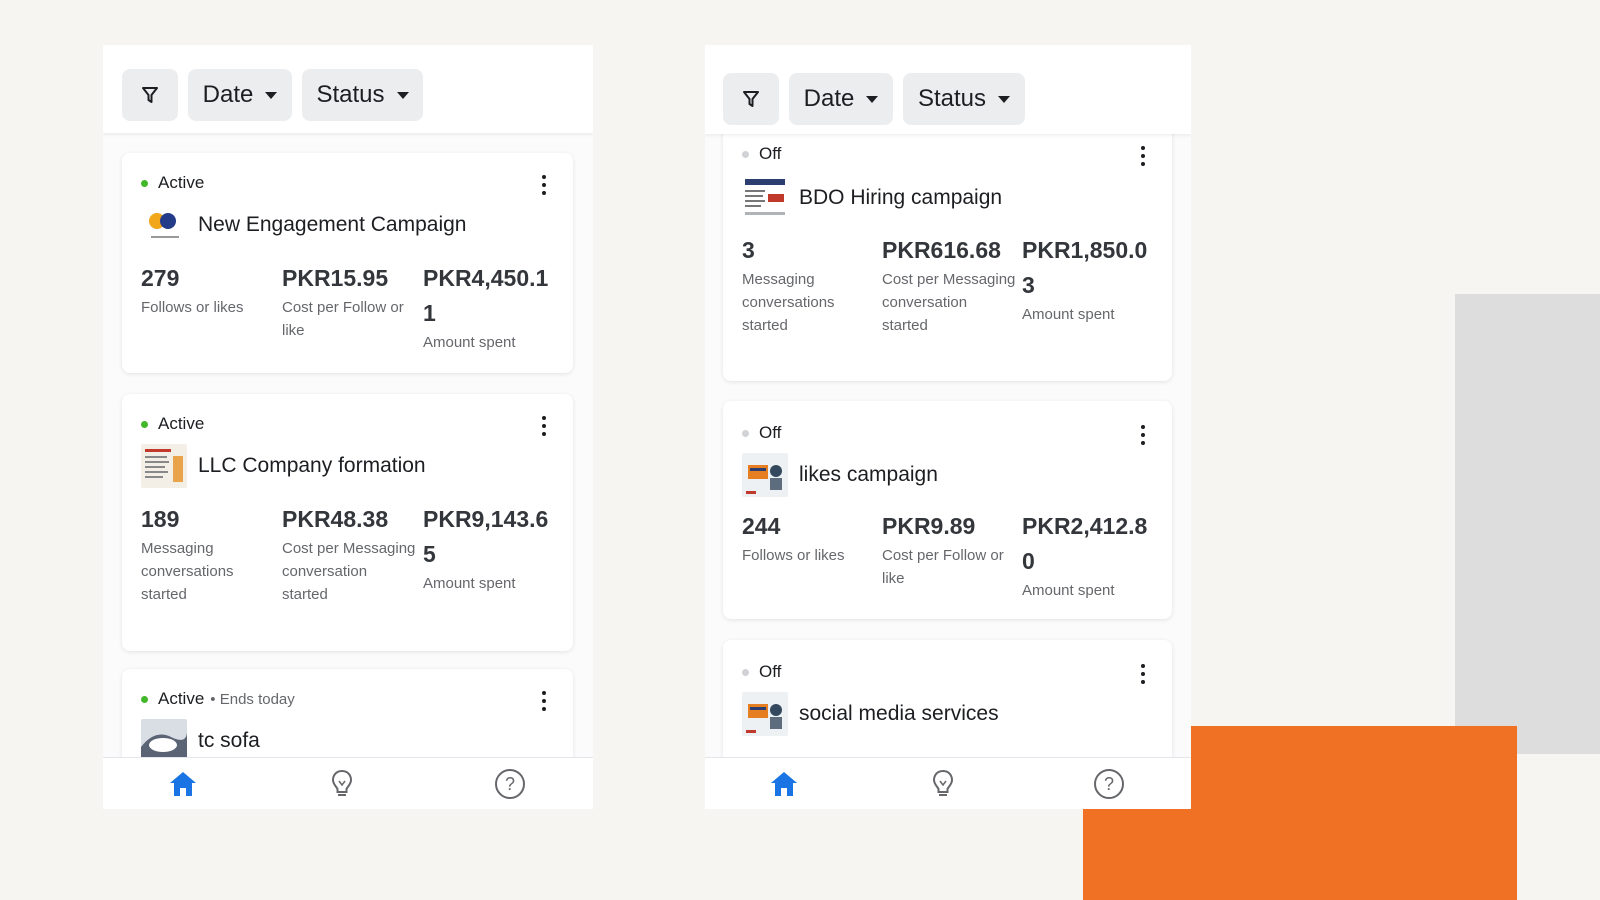 The width and height of the screenshot is (1600, 900). What do you see at coordinates (252, 699) in the screenshot?
I see `ends-today-text: • Ends today` at bounding box center [252, 699].